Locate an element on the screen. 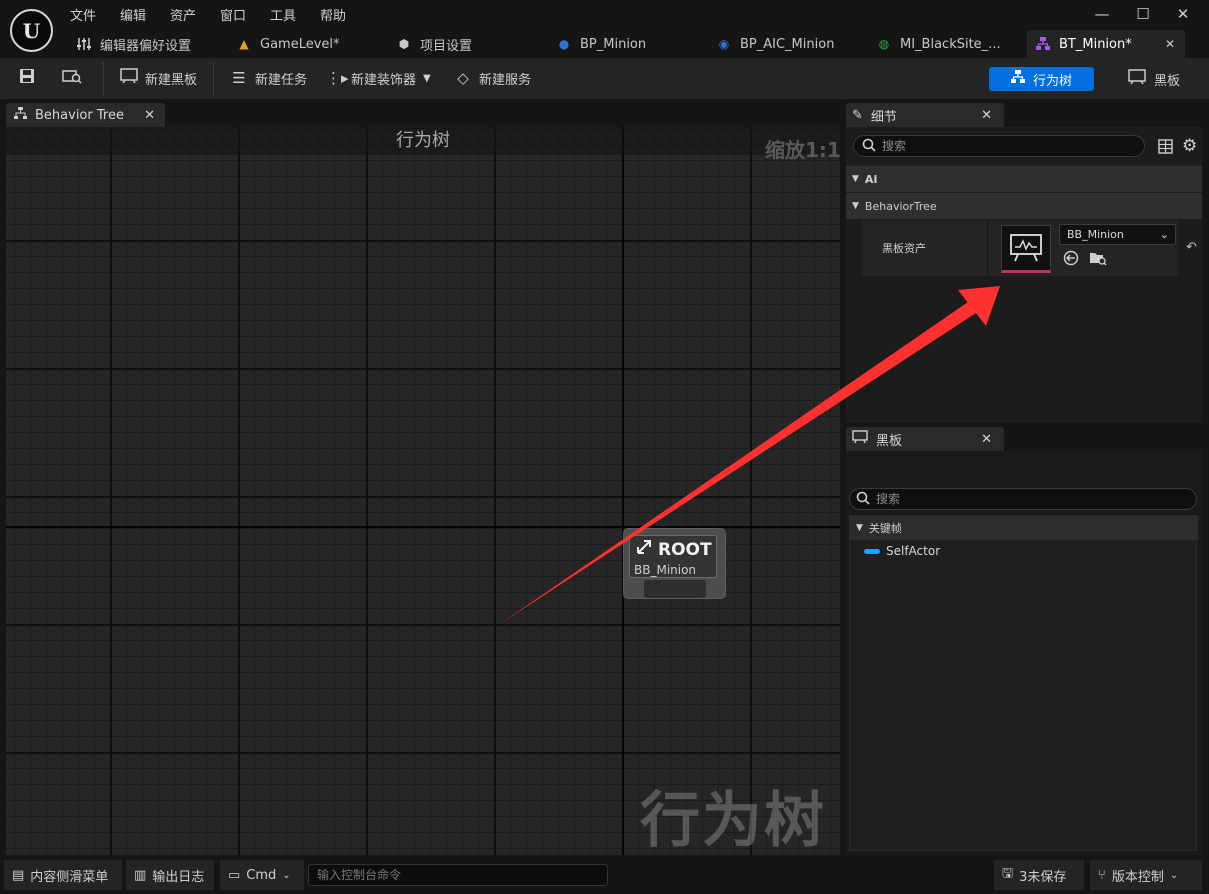 Image resolution: width=1209 pixels, height=894 pixels. category-behaviortree: ▼ BehaviorTree is located at coordinates (1024, 206).